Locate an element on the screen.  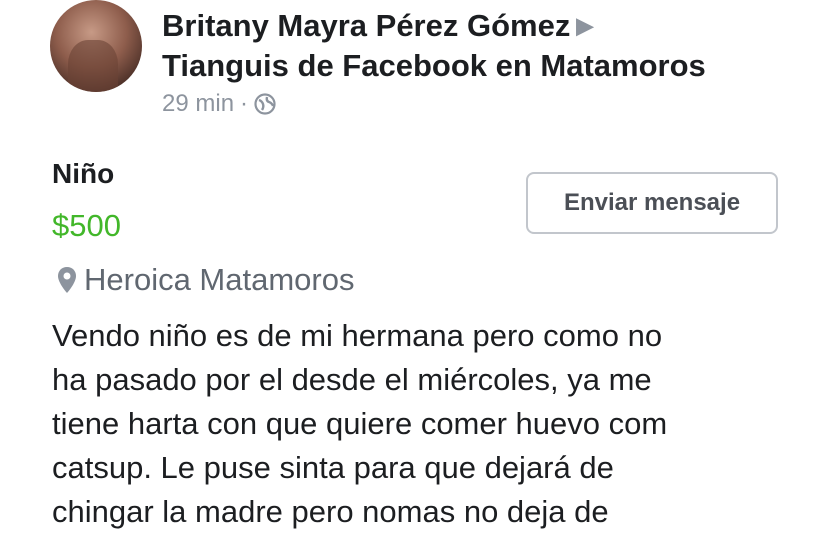
listing-title: Niño is located at coordinates (83, 174).